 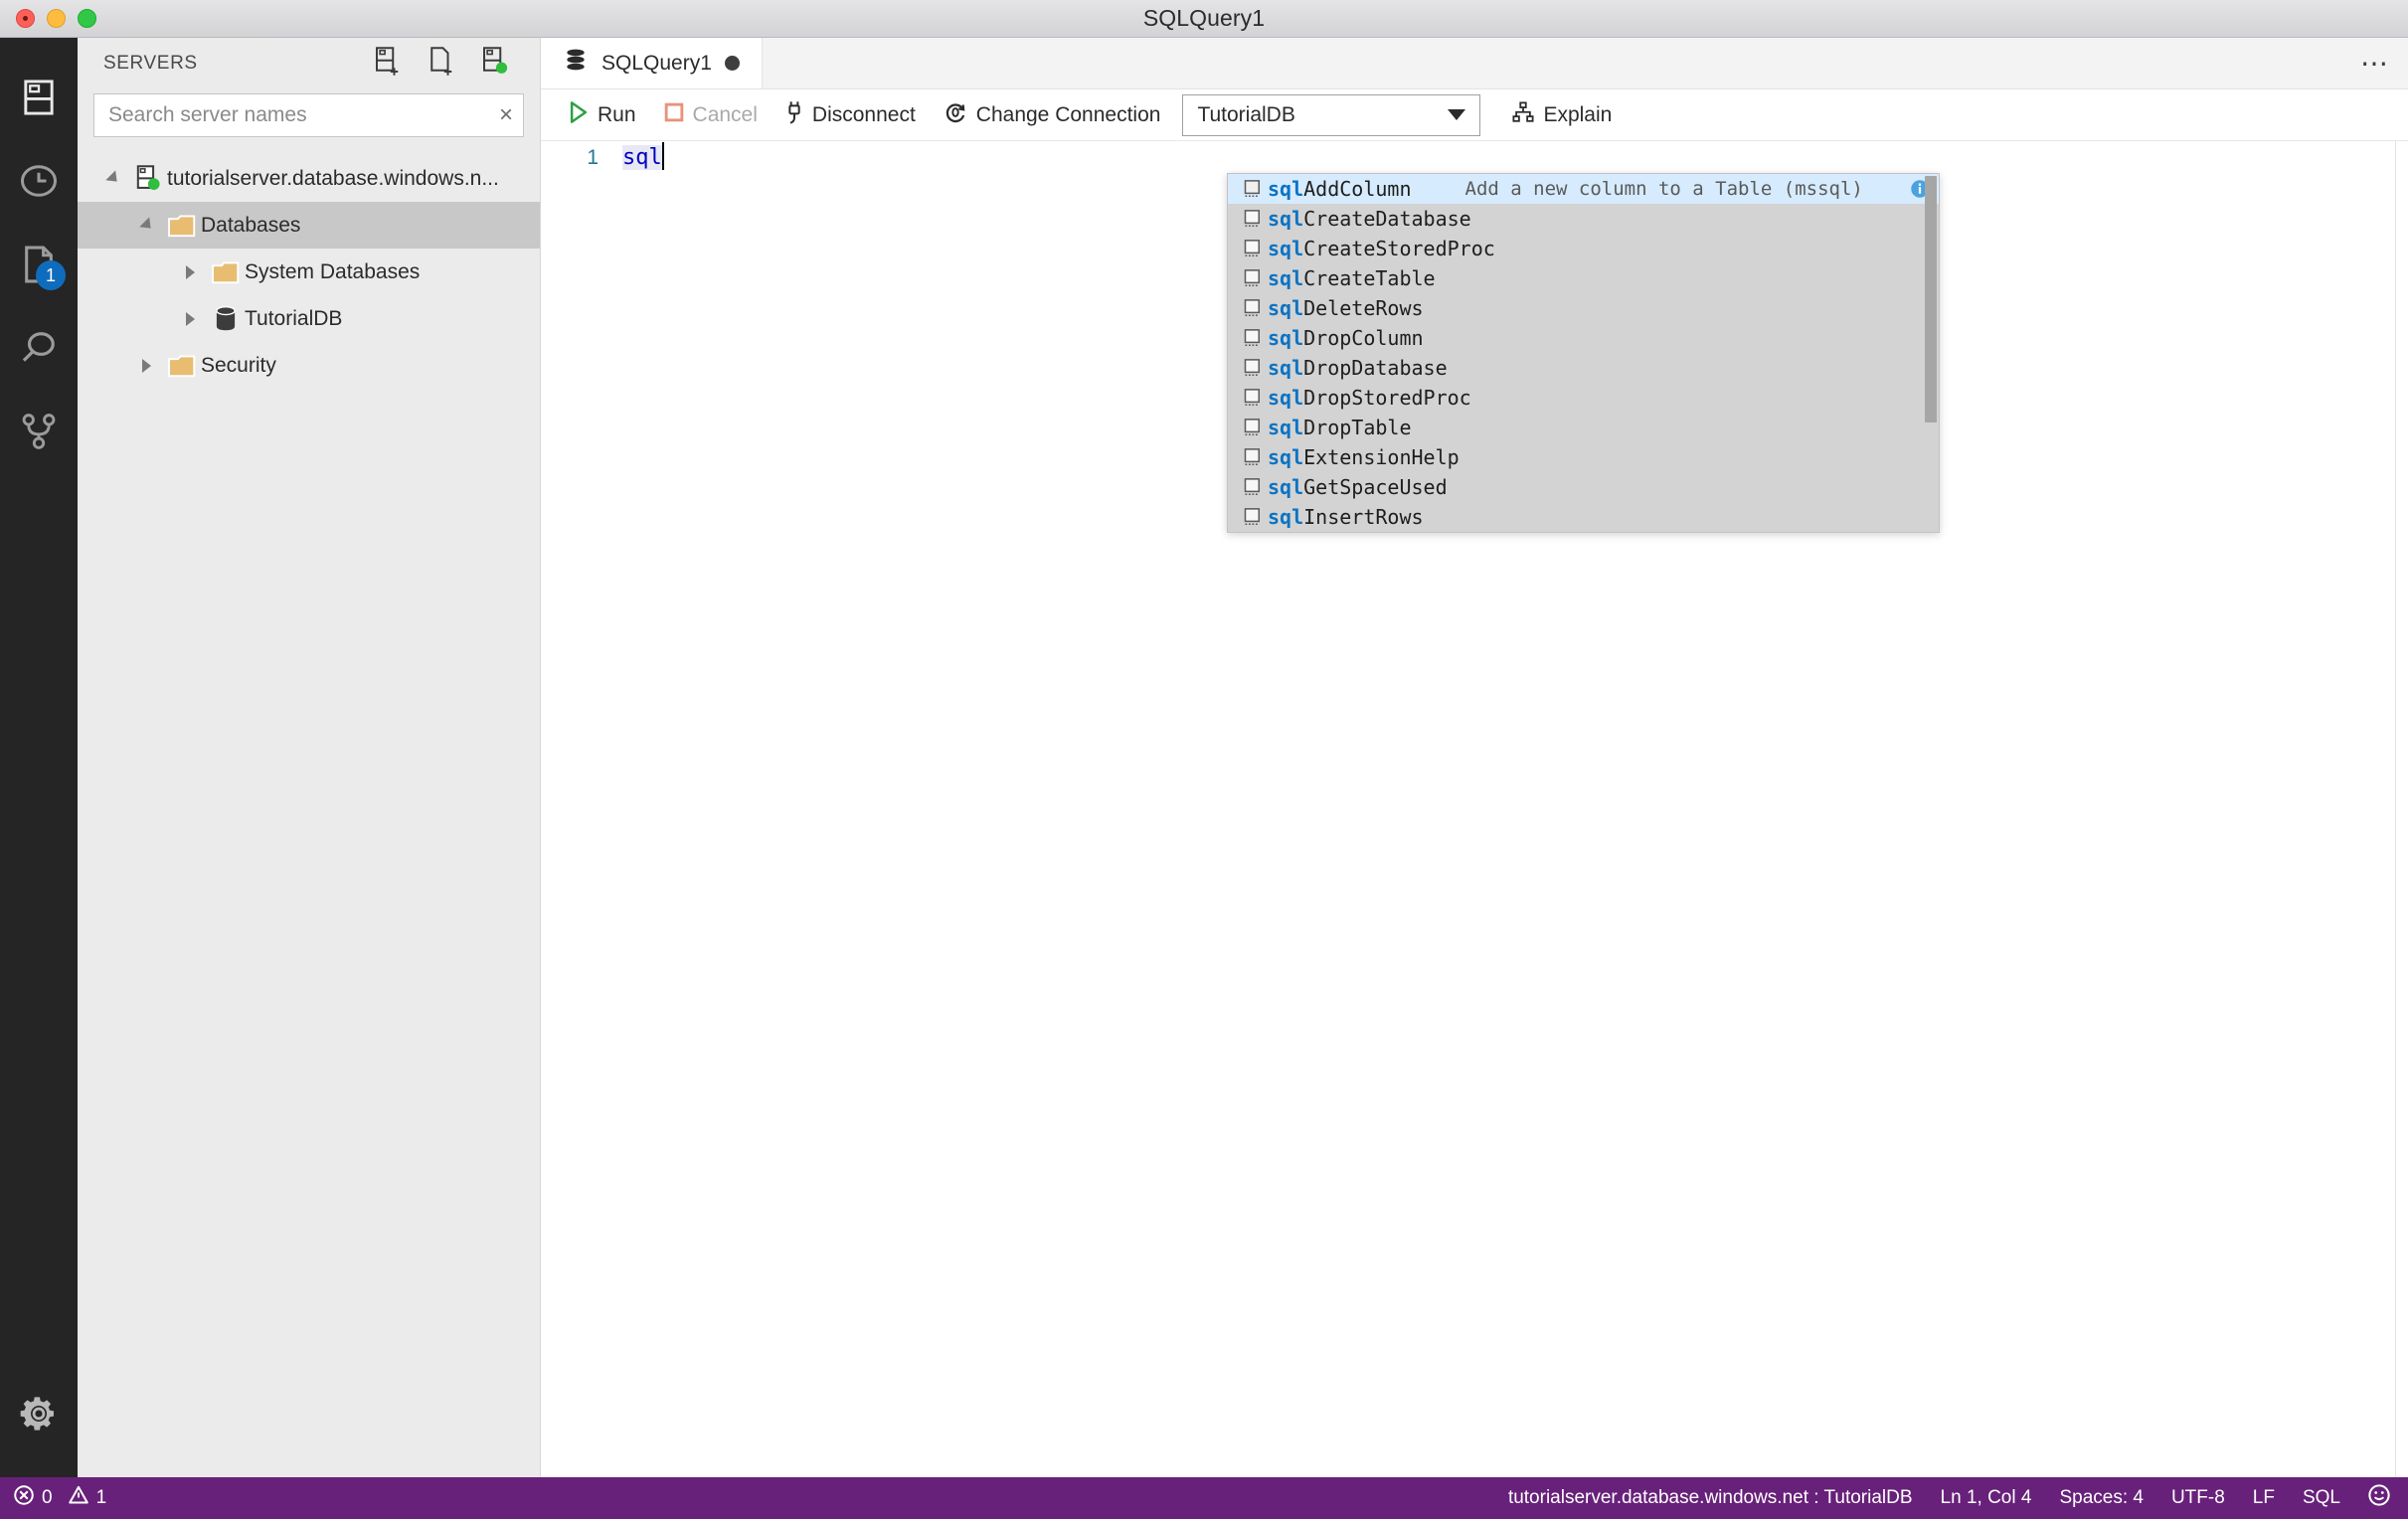 I want to click on activity-item-source-control, so click(x=39, y=431).